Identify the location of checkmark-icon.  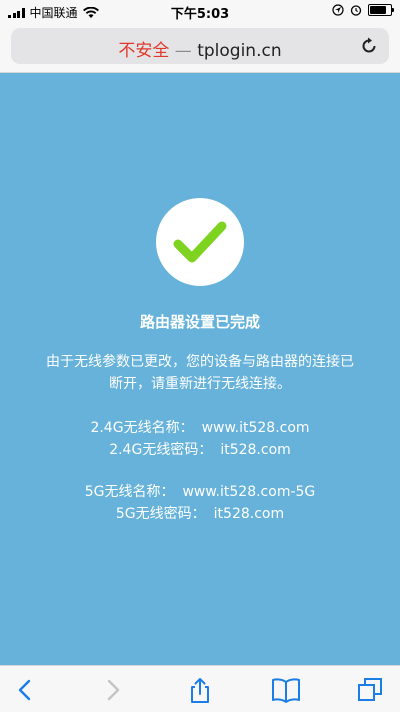
(200, 242).